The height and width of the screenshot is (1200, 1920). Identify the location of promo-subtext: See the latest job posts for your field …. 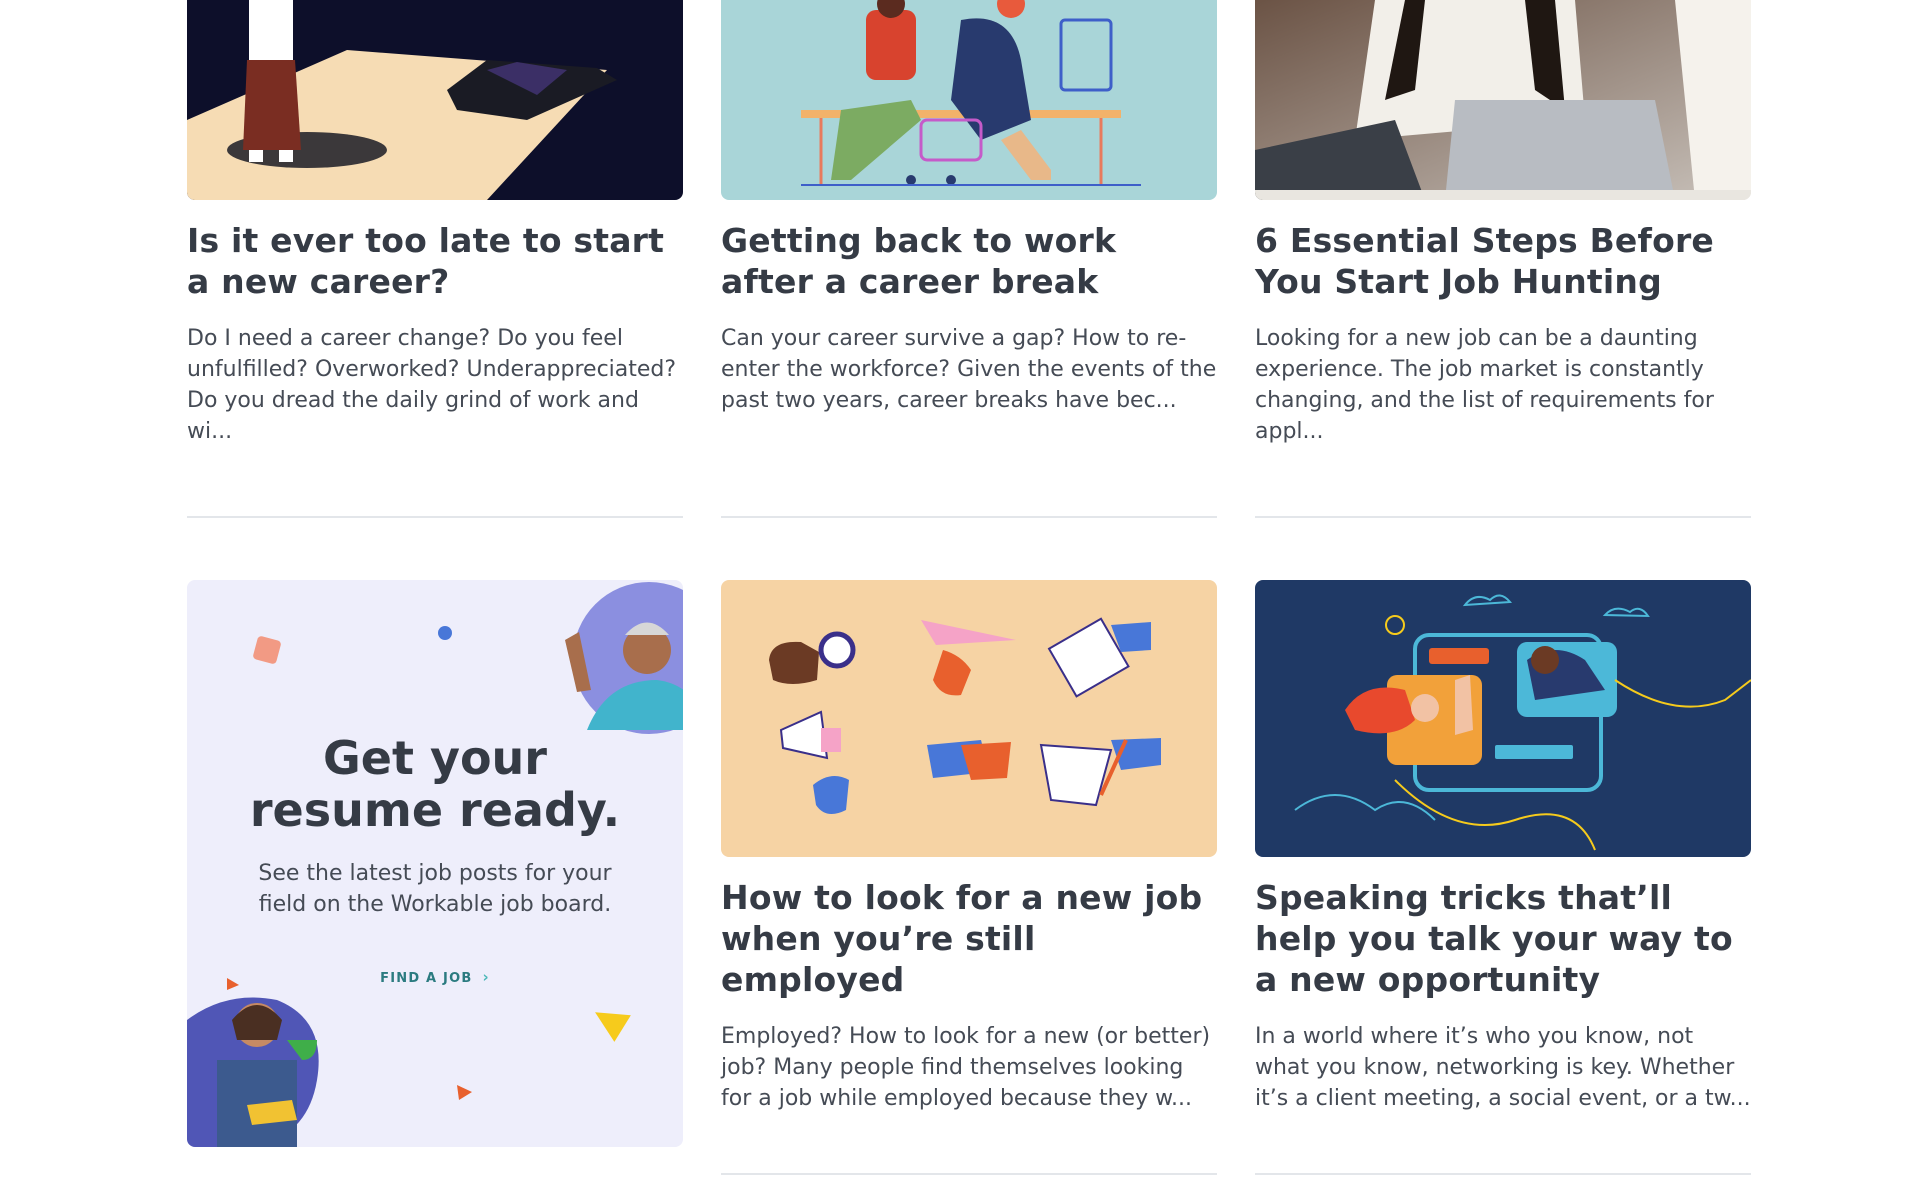
(435, 889).